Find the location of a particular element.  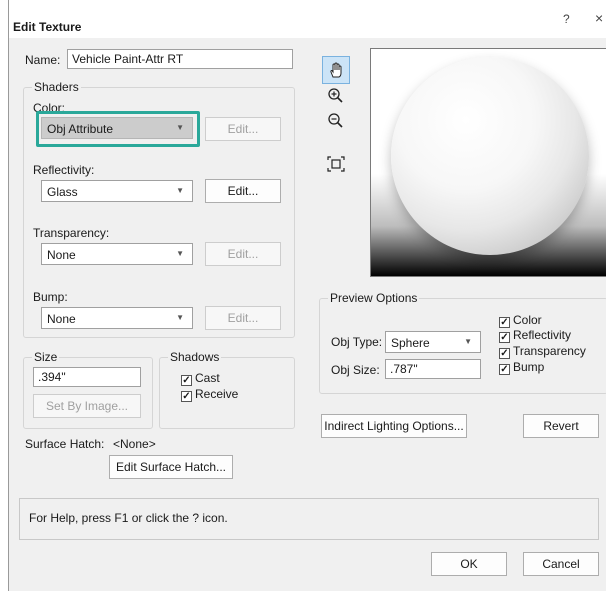

preview-transparency-label: Transparency is located at coordinates (549, 351).